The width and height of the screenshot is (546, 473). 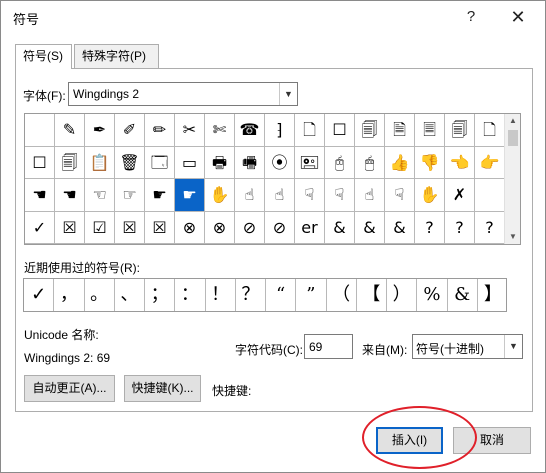 I want to click on recent-symbol-cell: ！, so click(x=221, y=295).